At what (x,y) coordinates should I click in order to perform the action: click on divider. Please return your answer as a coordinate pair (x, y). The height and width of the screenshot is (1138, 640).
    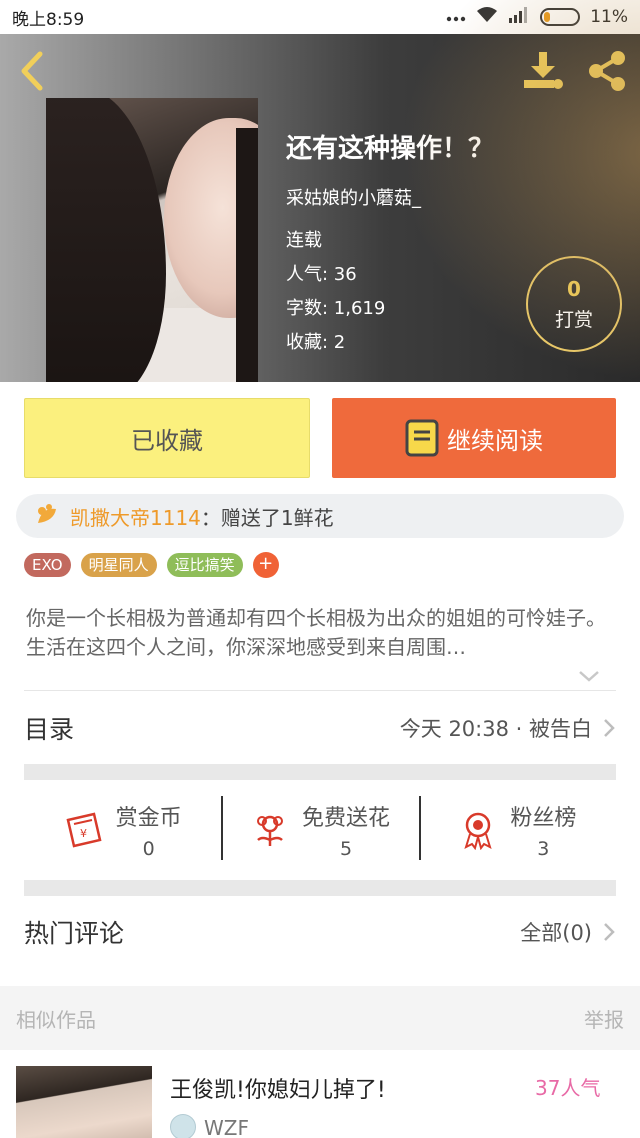
    Looking at the image, I should click on (320, 690).